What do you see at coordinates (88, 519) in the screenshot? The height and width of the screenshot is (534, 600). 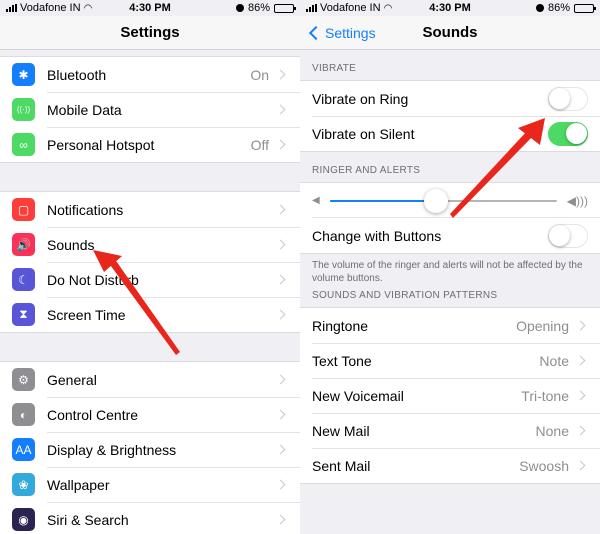 I see `row-label: Siri & Search` at bounding box center [88, 519].